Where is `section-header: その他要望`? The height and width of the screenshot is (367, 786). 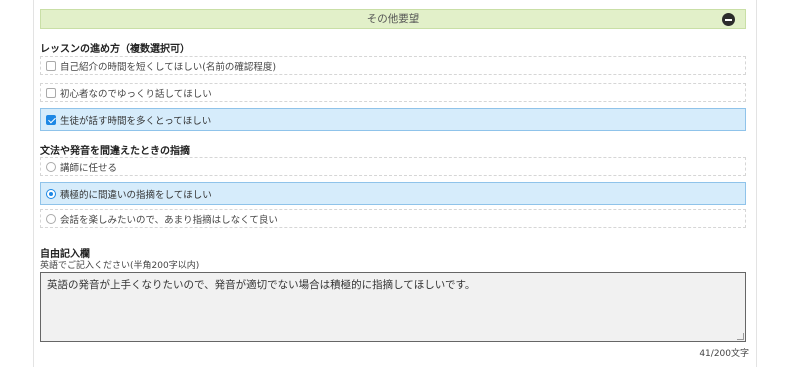
section-header: その他要望 is located at coordinates (393, 19).